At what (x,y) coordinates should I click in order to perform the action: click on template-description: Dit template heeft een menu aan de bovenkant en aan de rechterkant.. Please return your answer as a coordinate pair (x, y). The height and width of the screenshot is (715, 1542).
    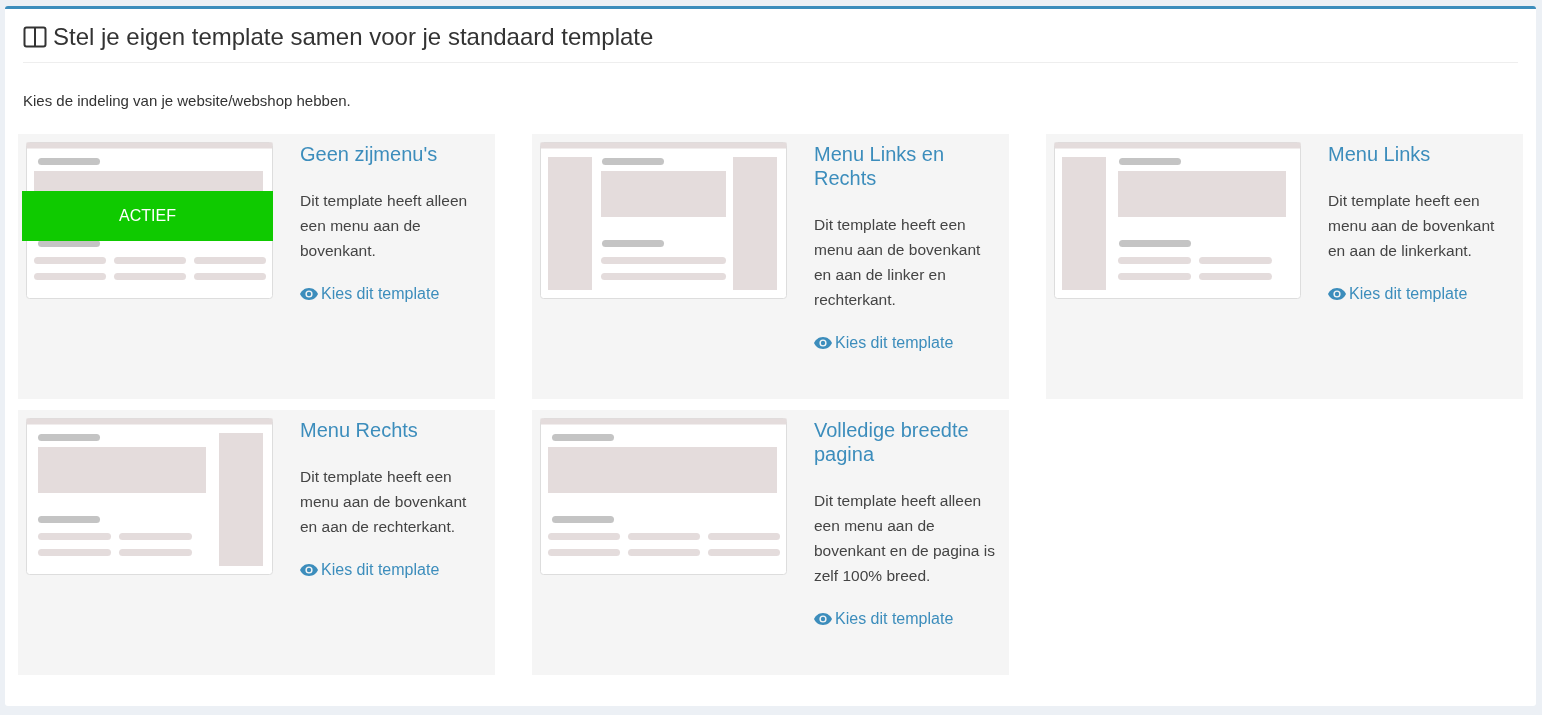
    Looking at the image, I should click on (384, 502).